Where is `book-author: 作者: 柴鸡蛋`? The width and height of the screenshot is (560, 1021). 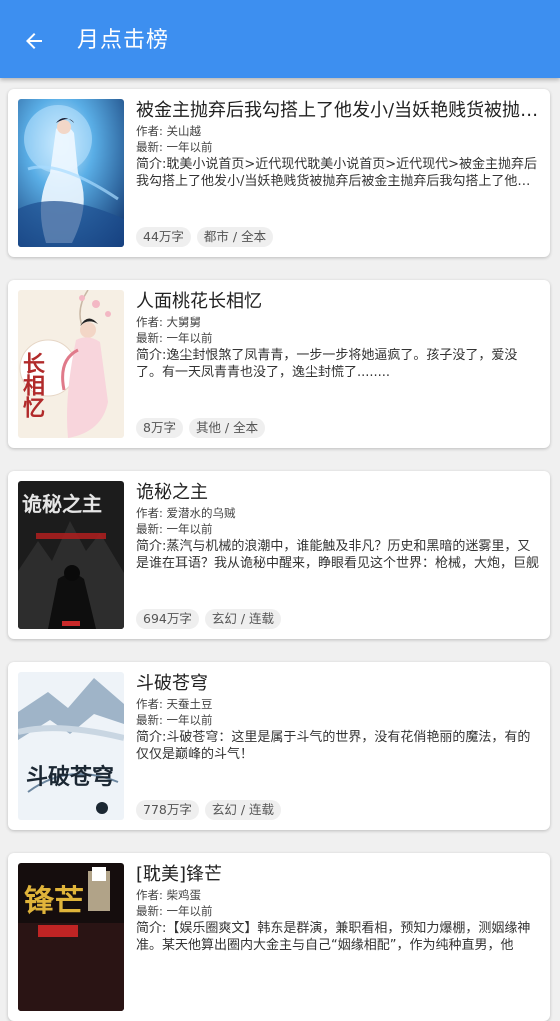 book-author: 作者: 柴鸡蛋 is located at coordinates (169, 895).